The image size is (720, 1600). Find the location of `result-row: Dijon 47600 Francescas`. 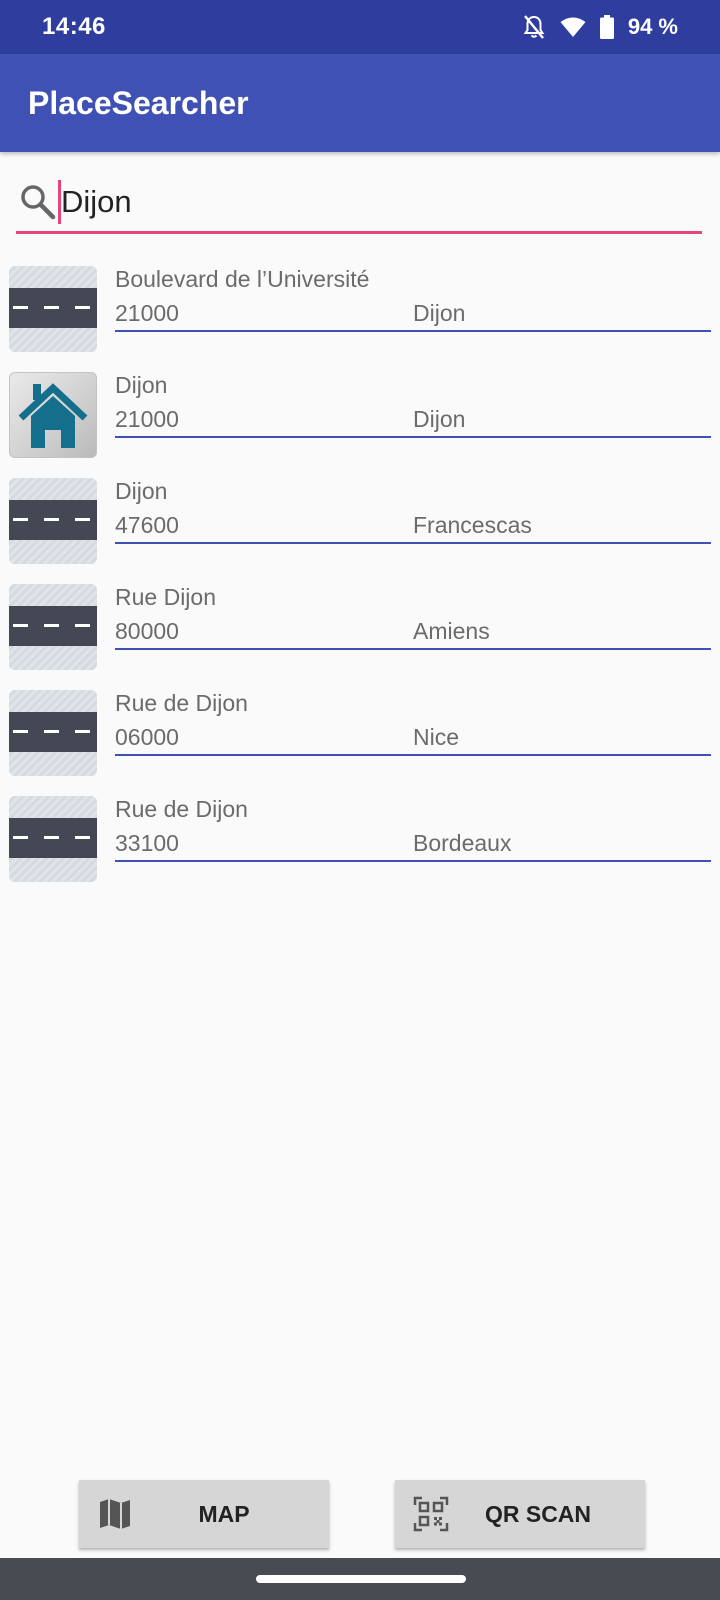

result-row: Dijon 47600 Francescas is located at coordinates (360, 529).